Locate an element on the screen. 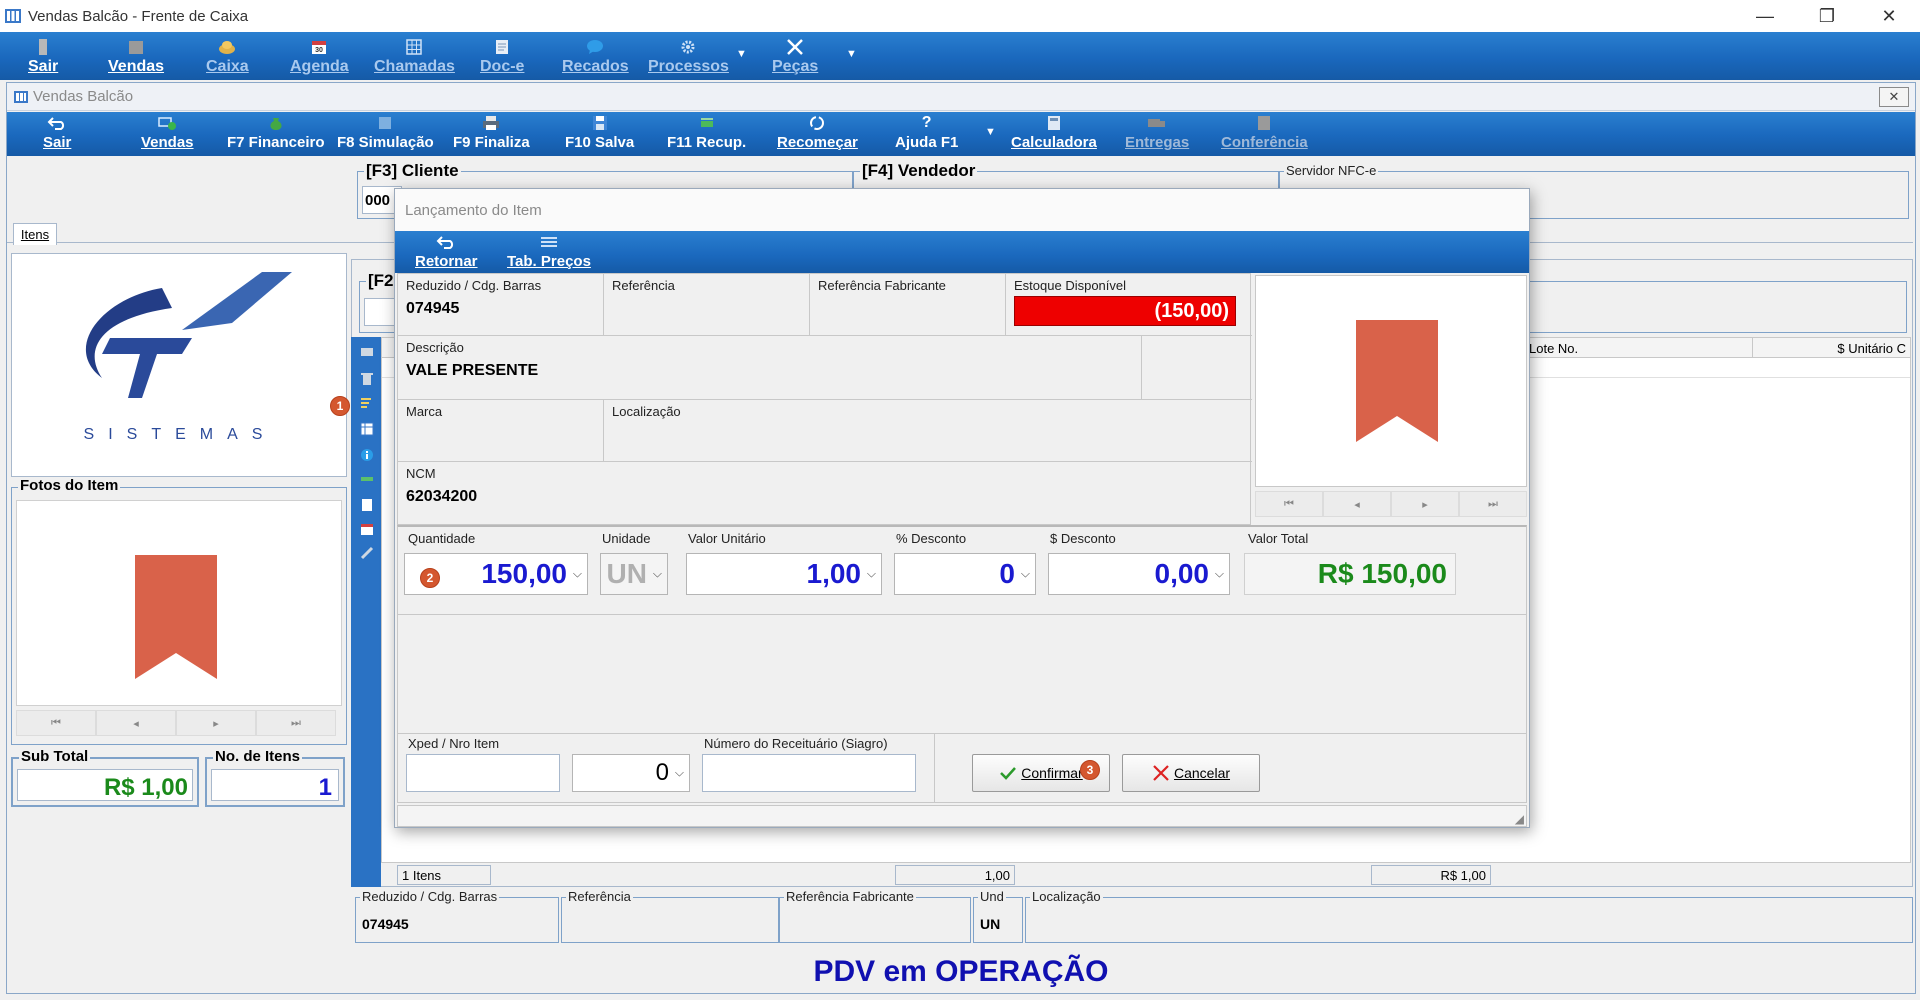  xped-field is located at coordinates (483, 773).